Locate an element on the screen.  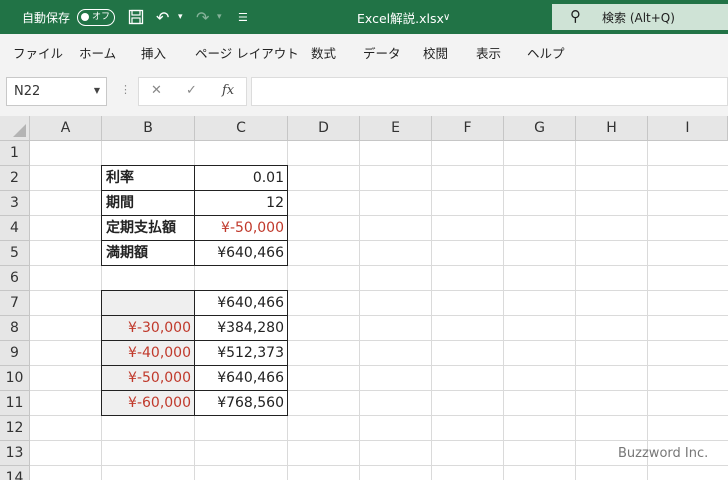
cell-b7 is located at coordinates (148, 303).